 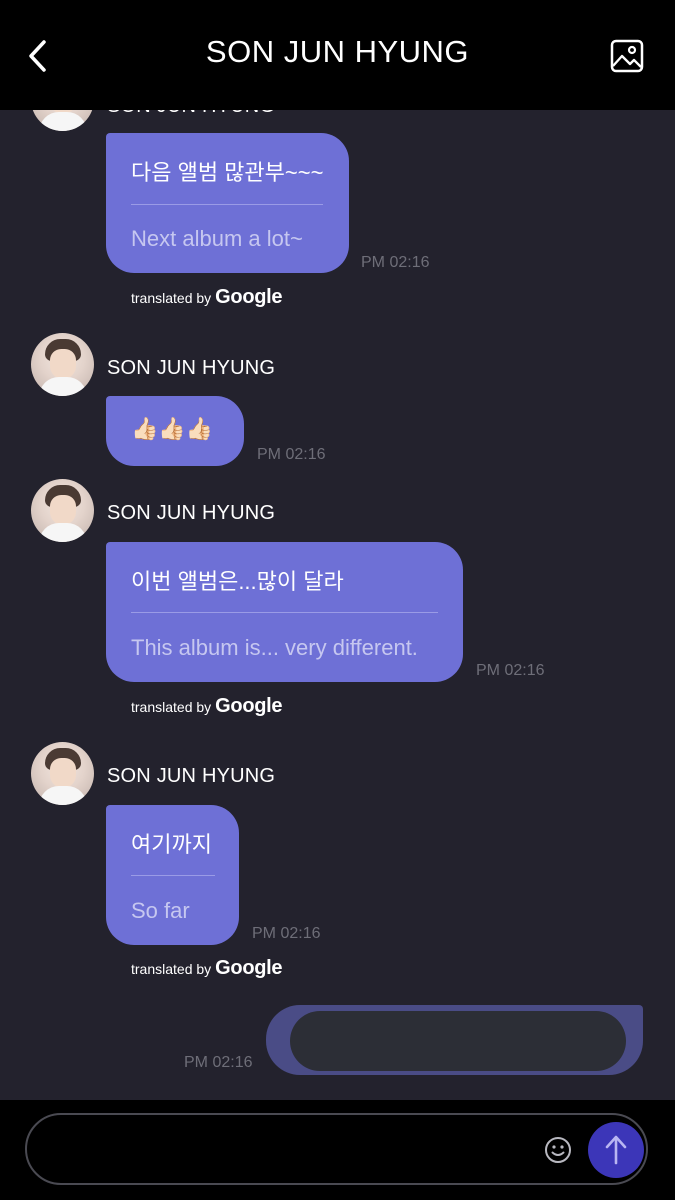 I want to click on message-bubble: 여기까지 So far, so click(x=172, y=875).